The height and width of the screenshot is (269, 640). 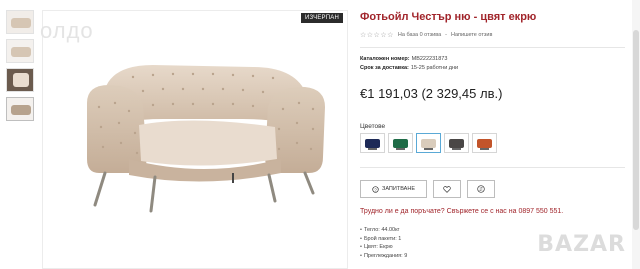 I want to click on wishlist-button, so click(x=447, y=189).